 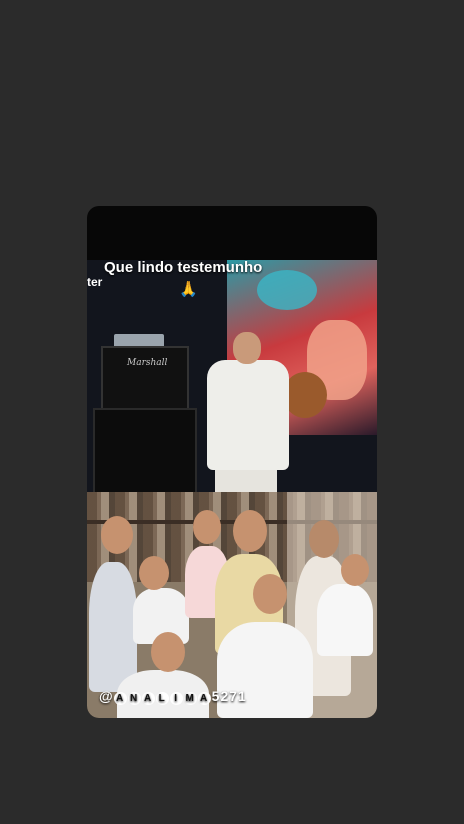 I want to click on account-watermark: @ A N A L I M A 5271, so click(x=173, y=696).